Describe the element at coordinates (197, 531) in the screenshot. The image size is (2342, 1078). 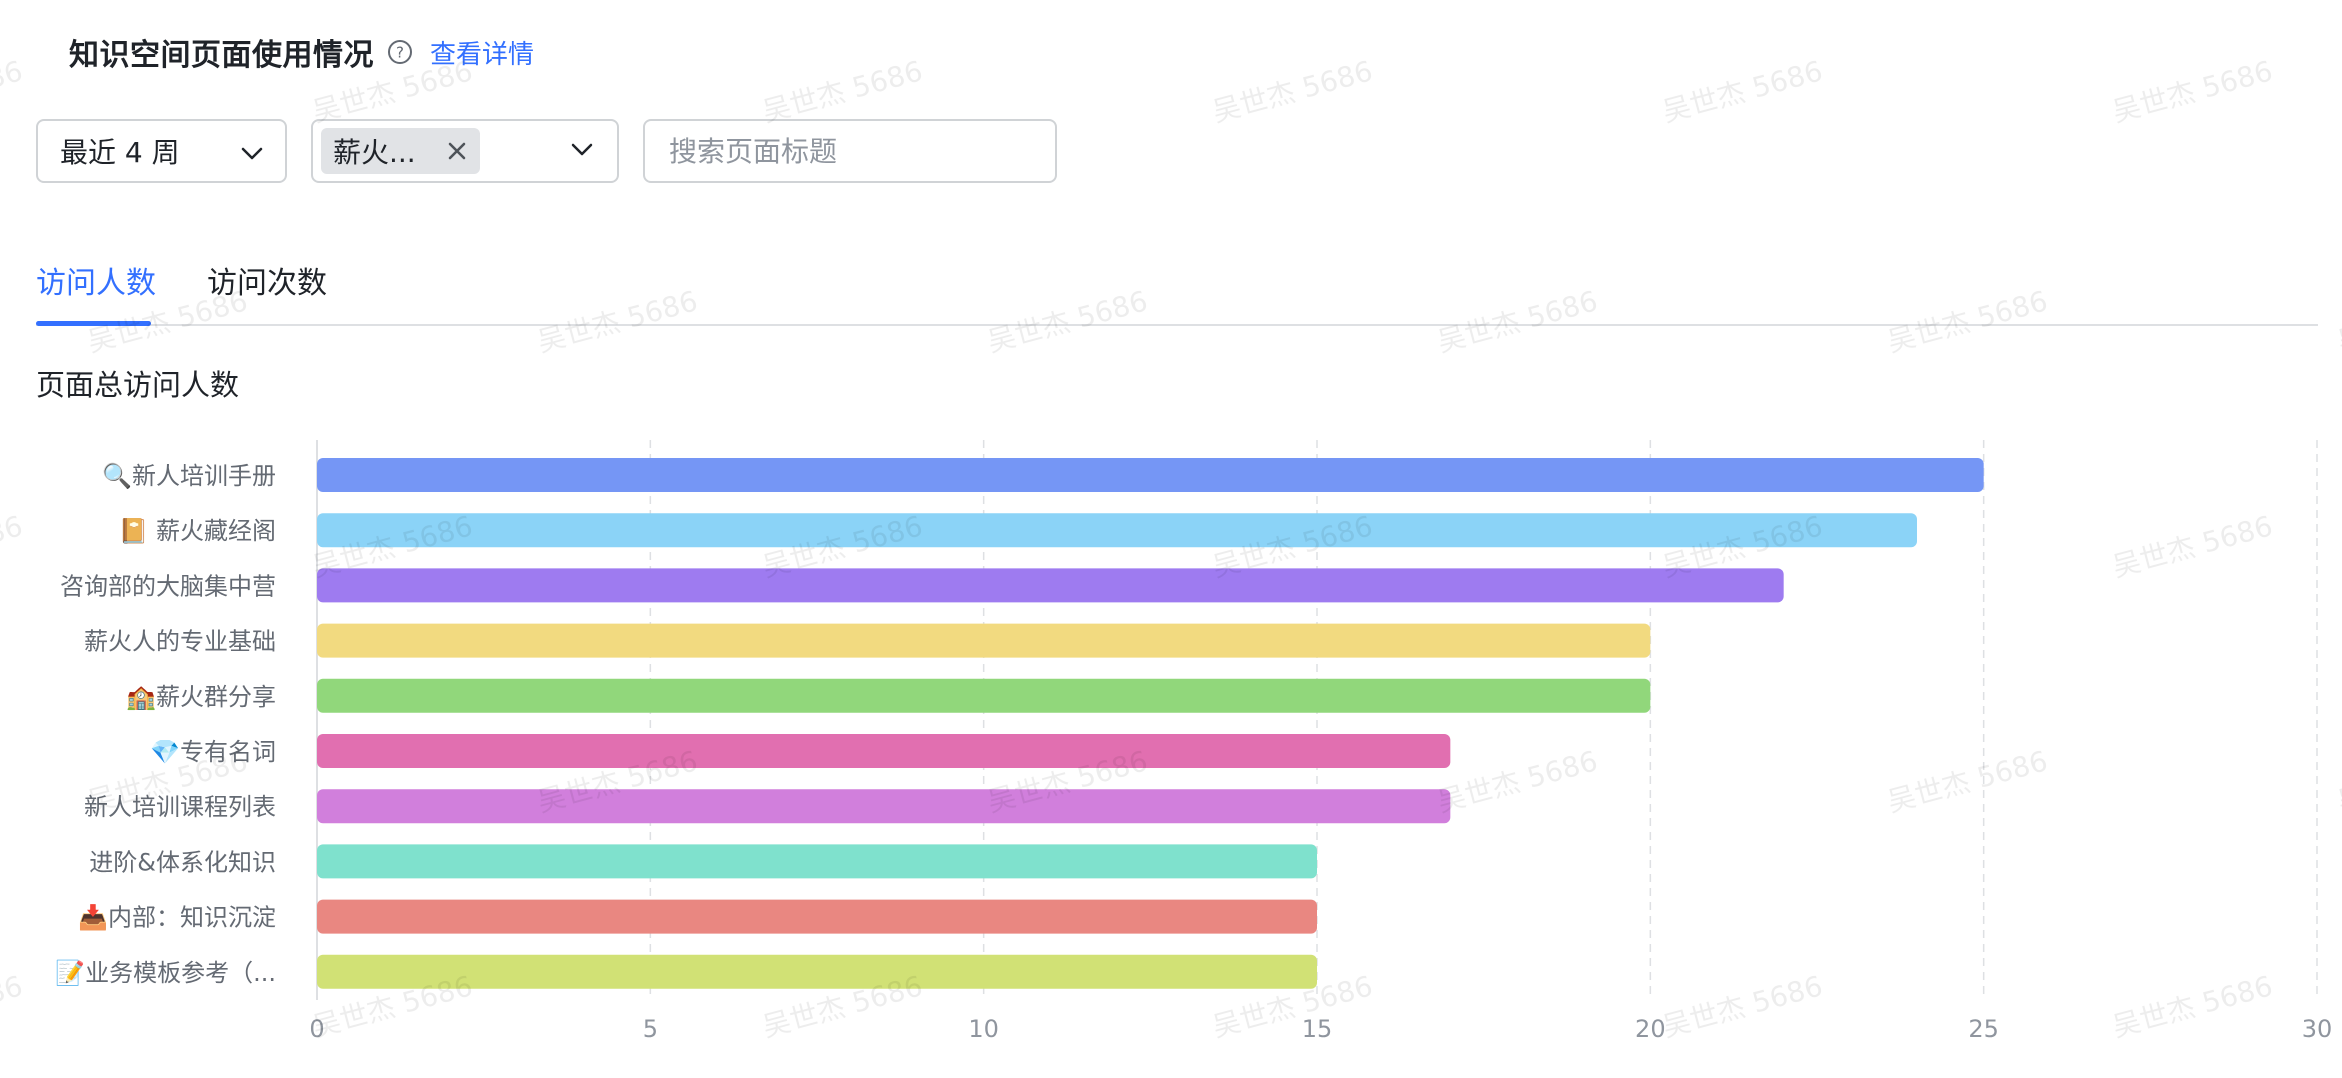
I see `category-label: 📔 薪火藏经阁` at that location.